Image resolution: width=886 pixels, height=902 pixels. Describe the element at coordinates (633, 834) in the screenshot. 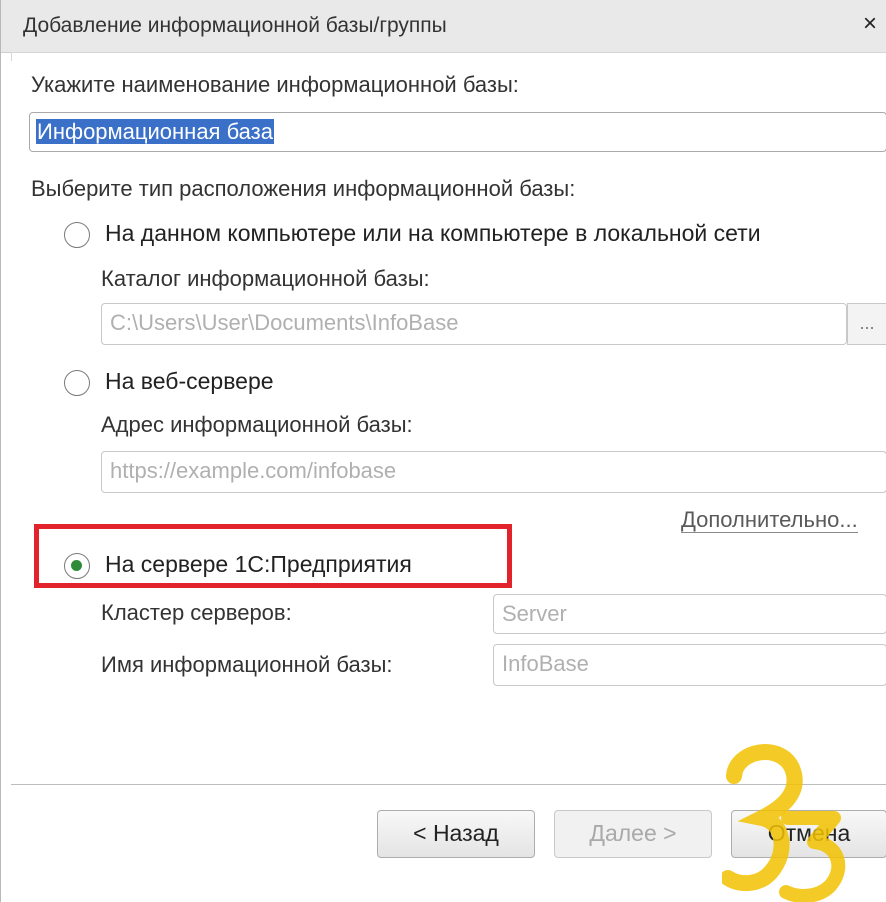

I see `next-button: Далее >` at that location.